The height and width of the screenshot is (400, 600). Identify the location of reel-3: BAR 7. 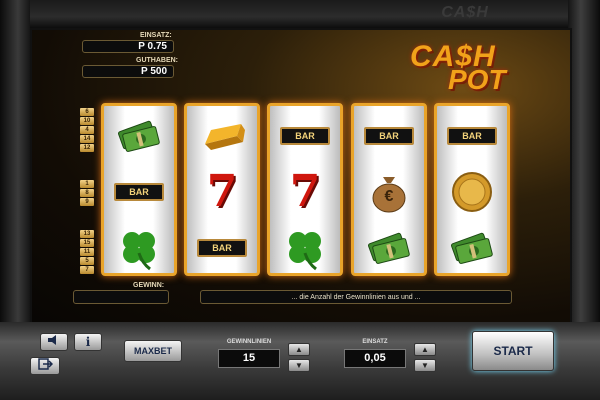
(305, 189).